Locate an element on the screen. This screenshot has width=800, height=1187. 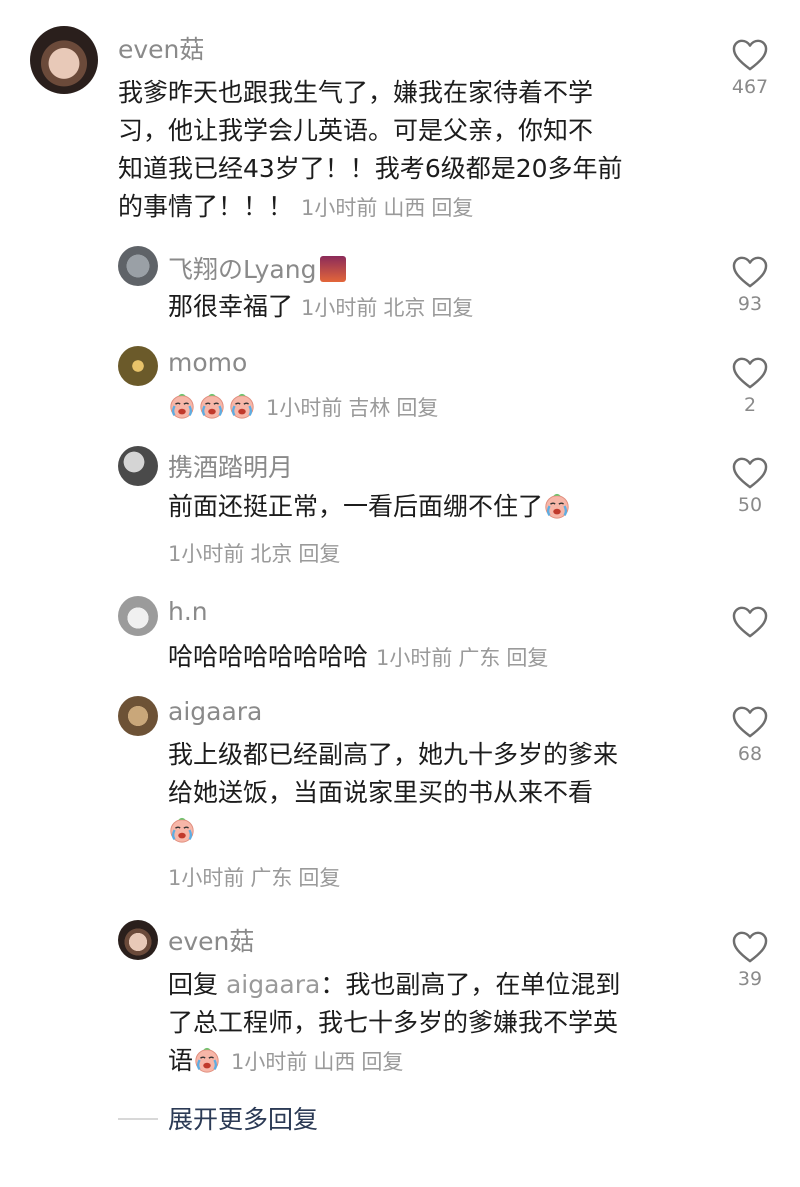
reply-line: 了总工程师，我七十多岁的爹嫌我不学英 is located at coordinates (393, 1022).